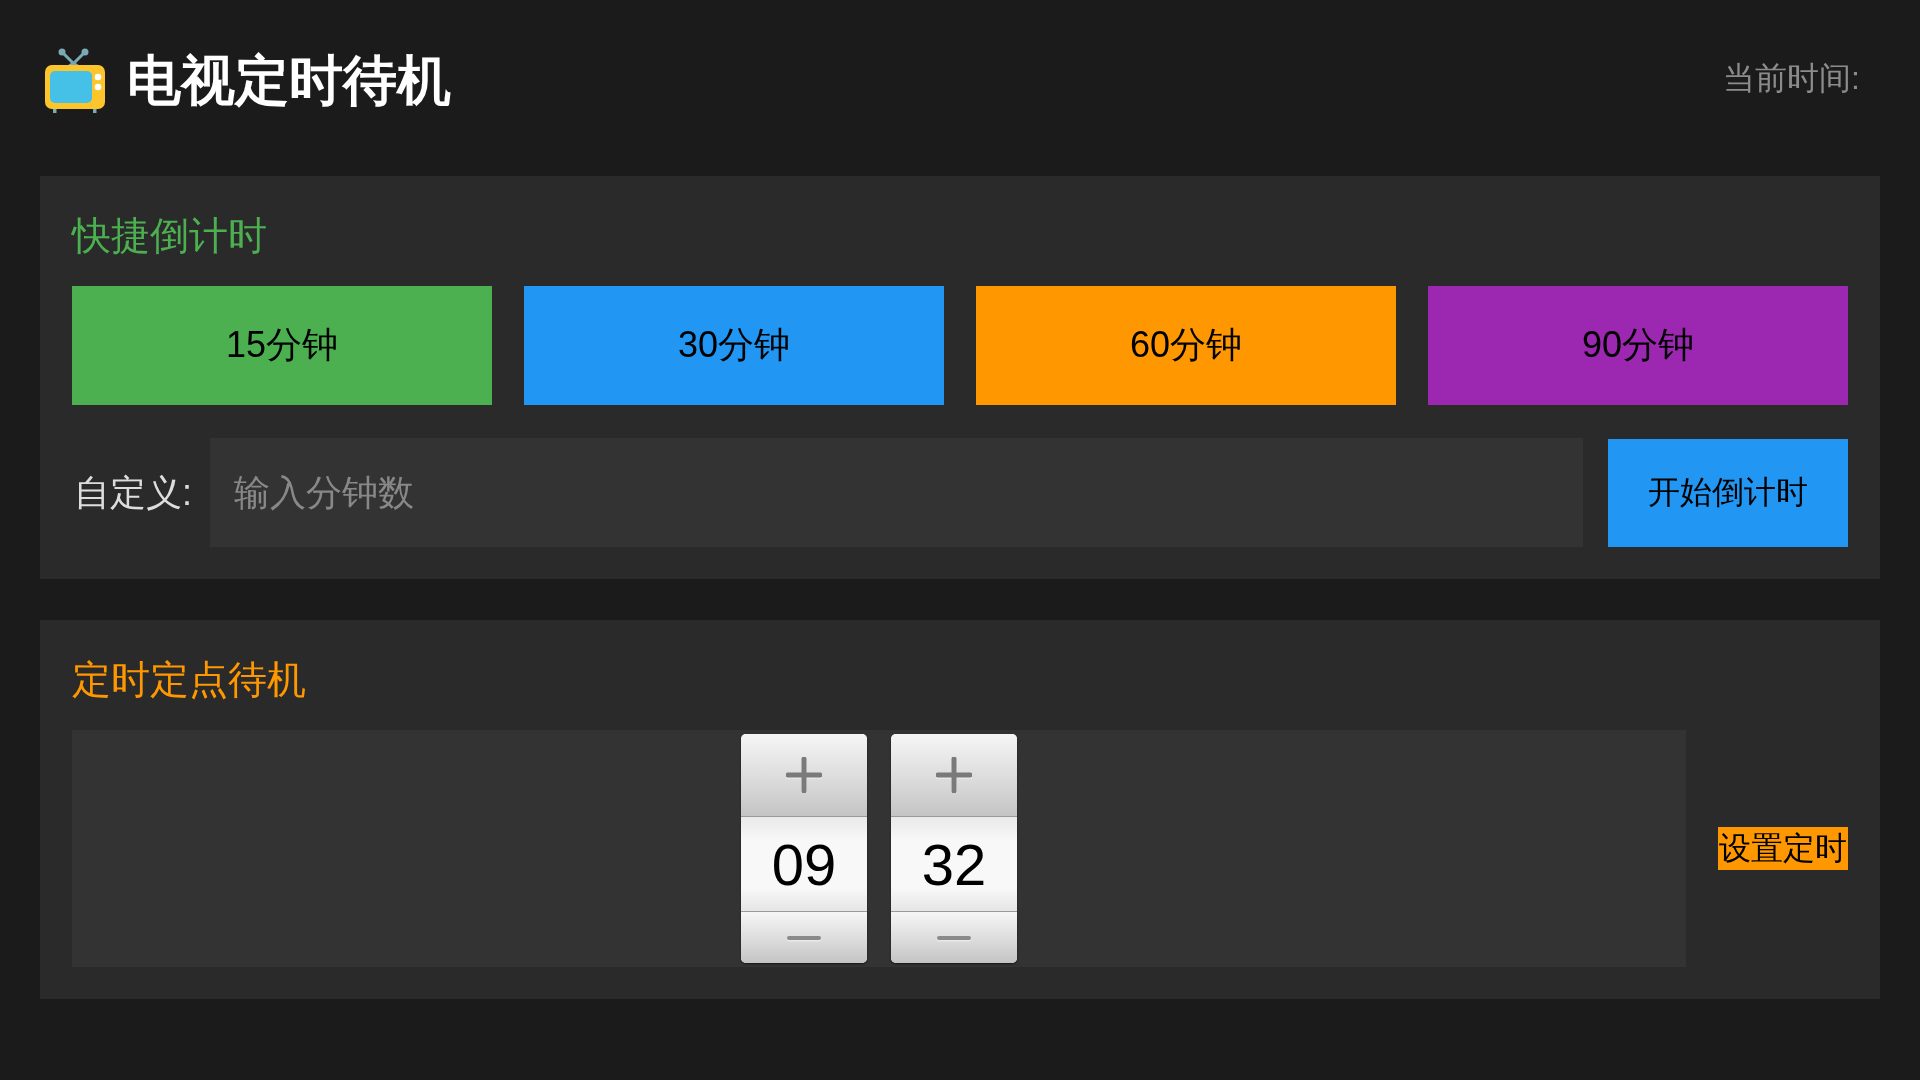  Describe the element at coordinates (954, 864) in the screenshot. I see `spinner-value: 32` at that location.